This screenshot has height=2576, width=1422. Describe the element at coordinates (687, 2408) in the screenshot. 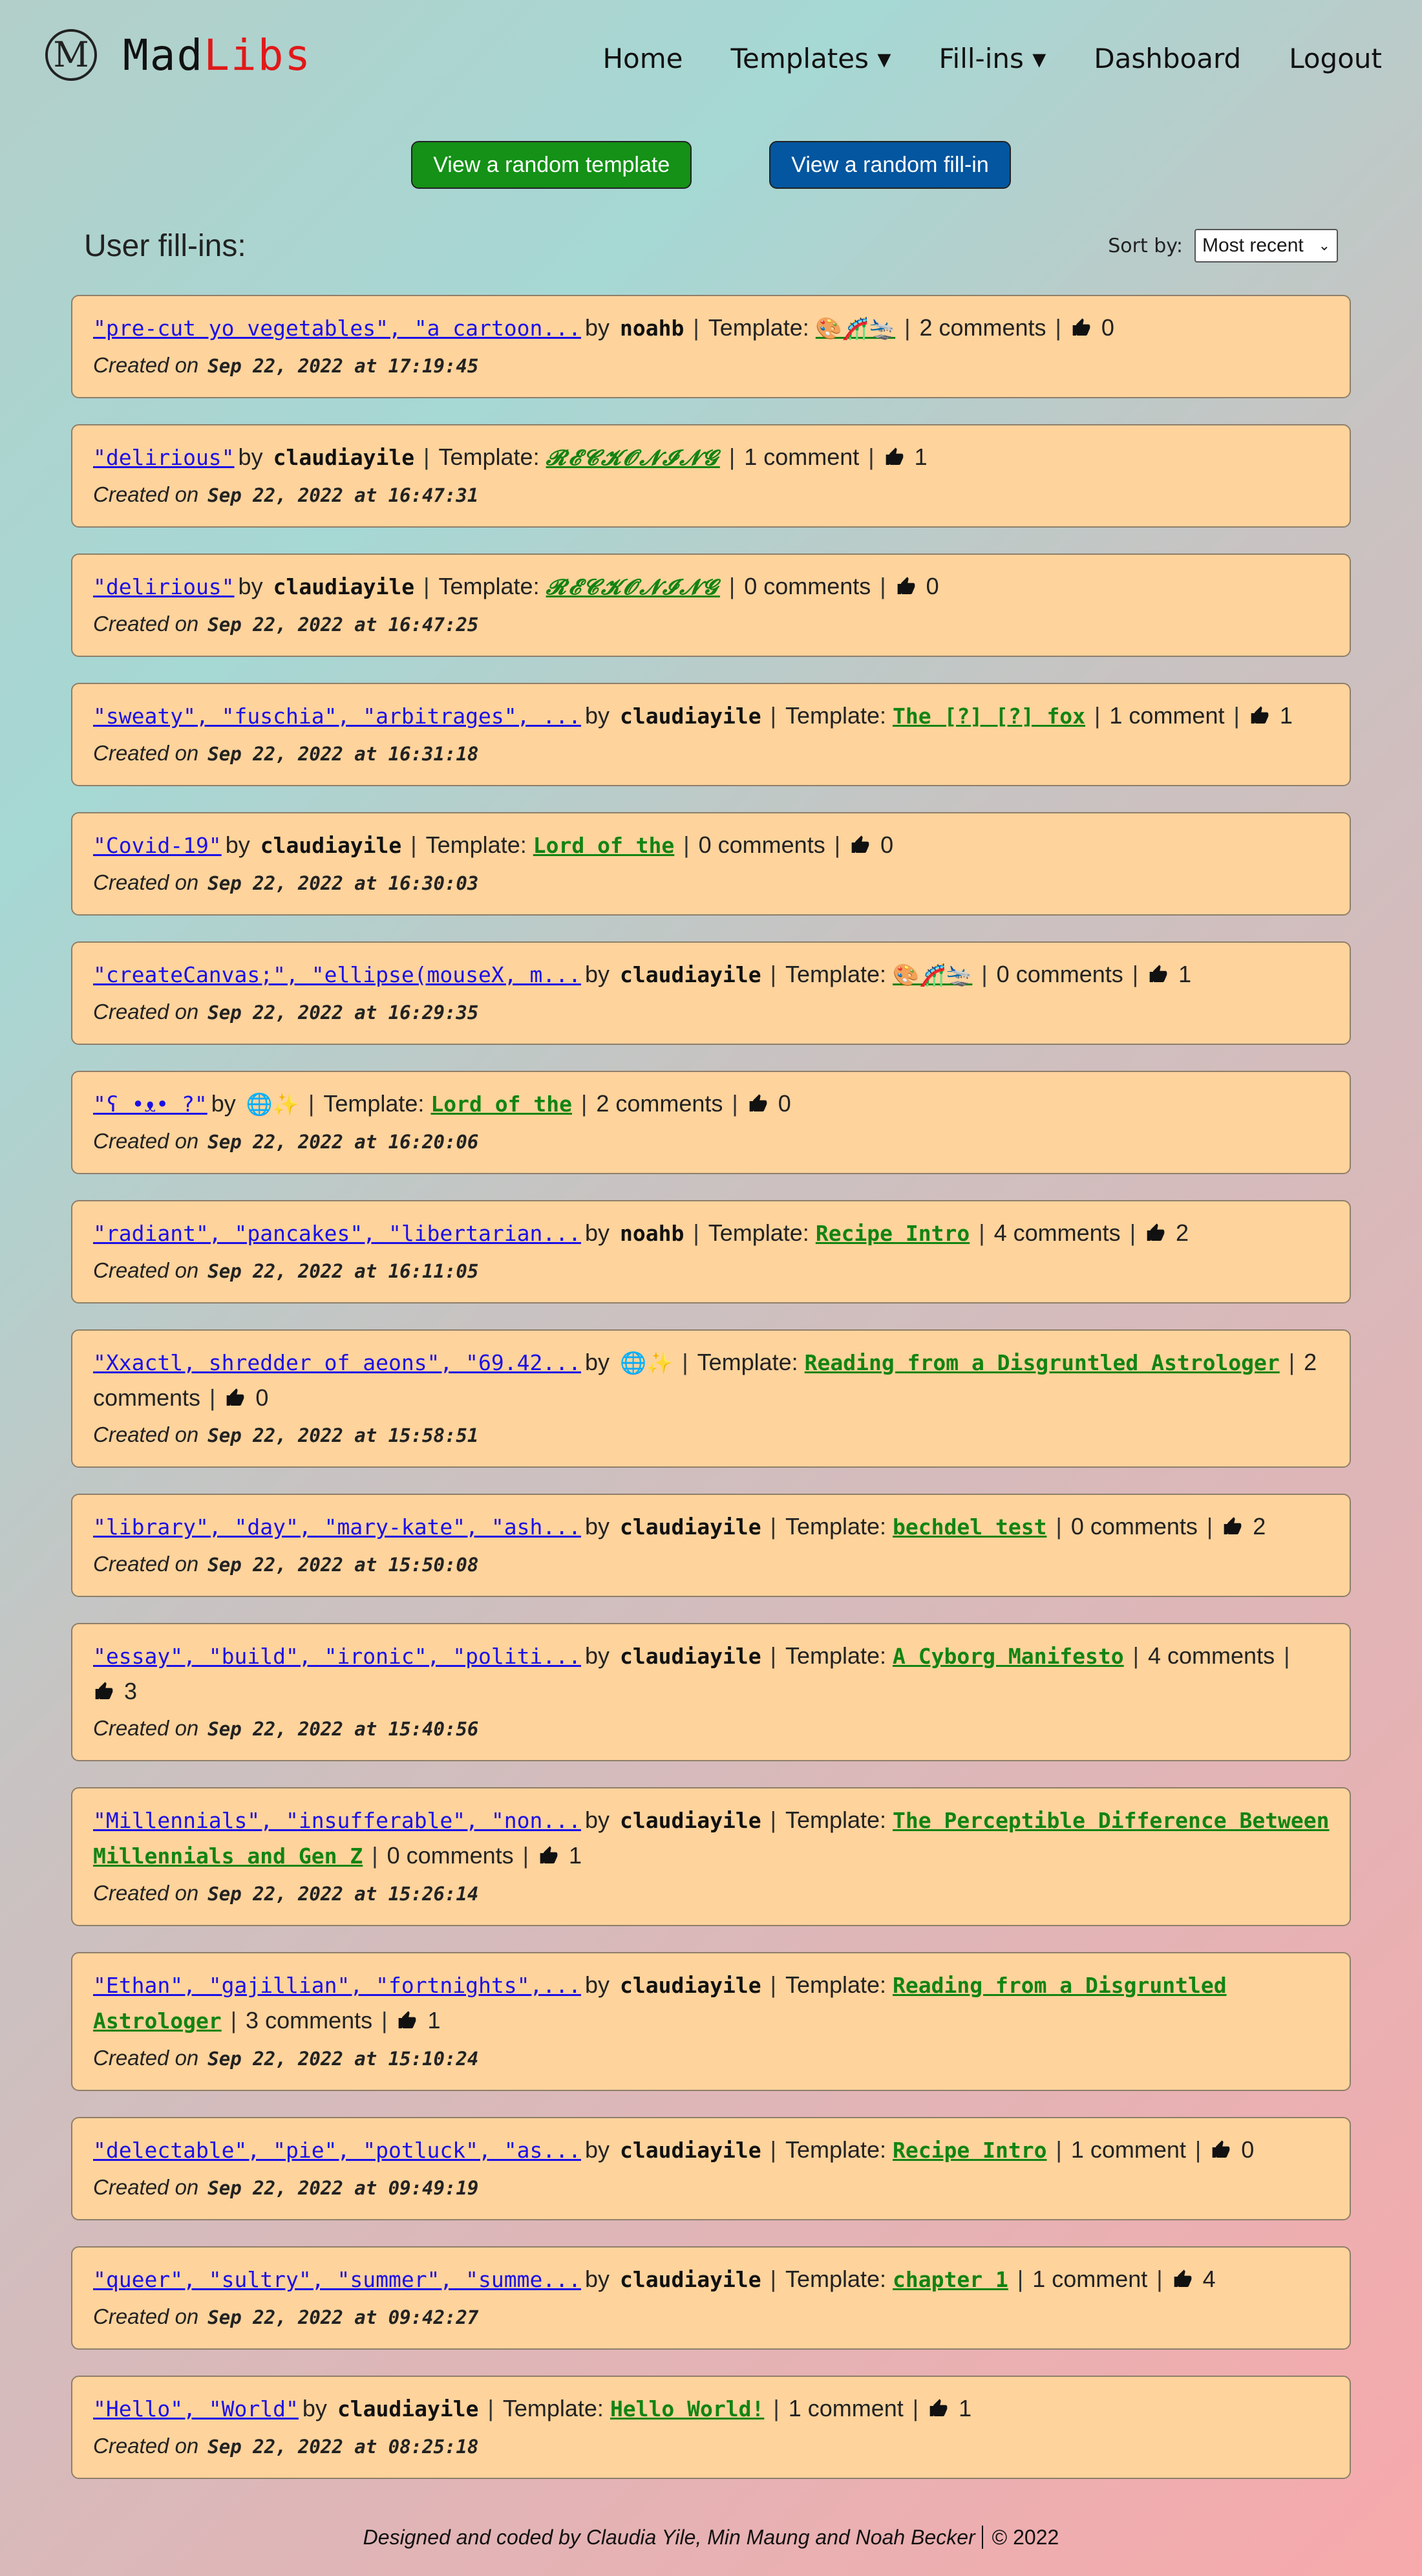

I see `template-link: Hello World!` at that location.